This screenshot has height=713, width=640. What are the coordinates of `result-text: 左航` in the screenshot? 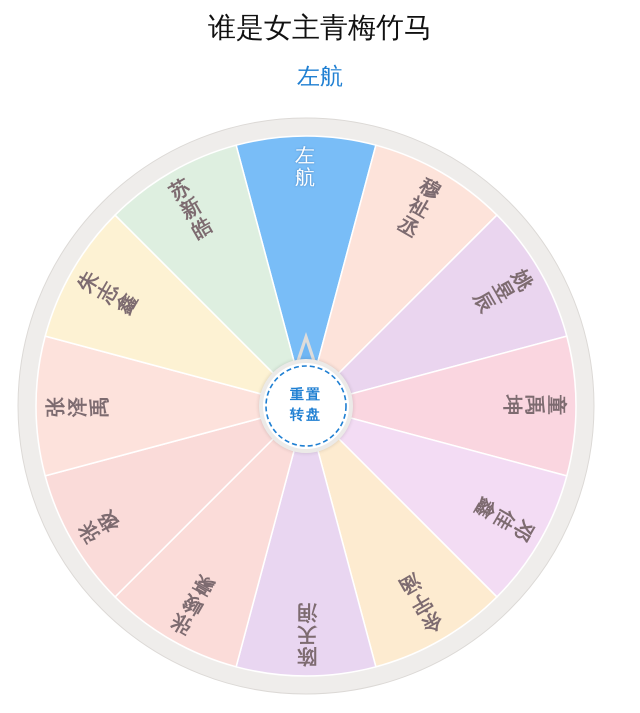 It's located at (320, 77).